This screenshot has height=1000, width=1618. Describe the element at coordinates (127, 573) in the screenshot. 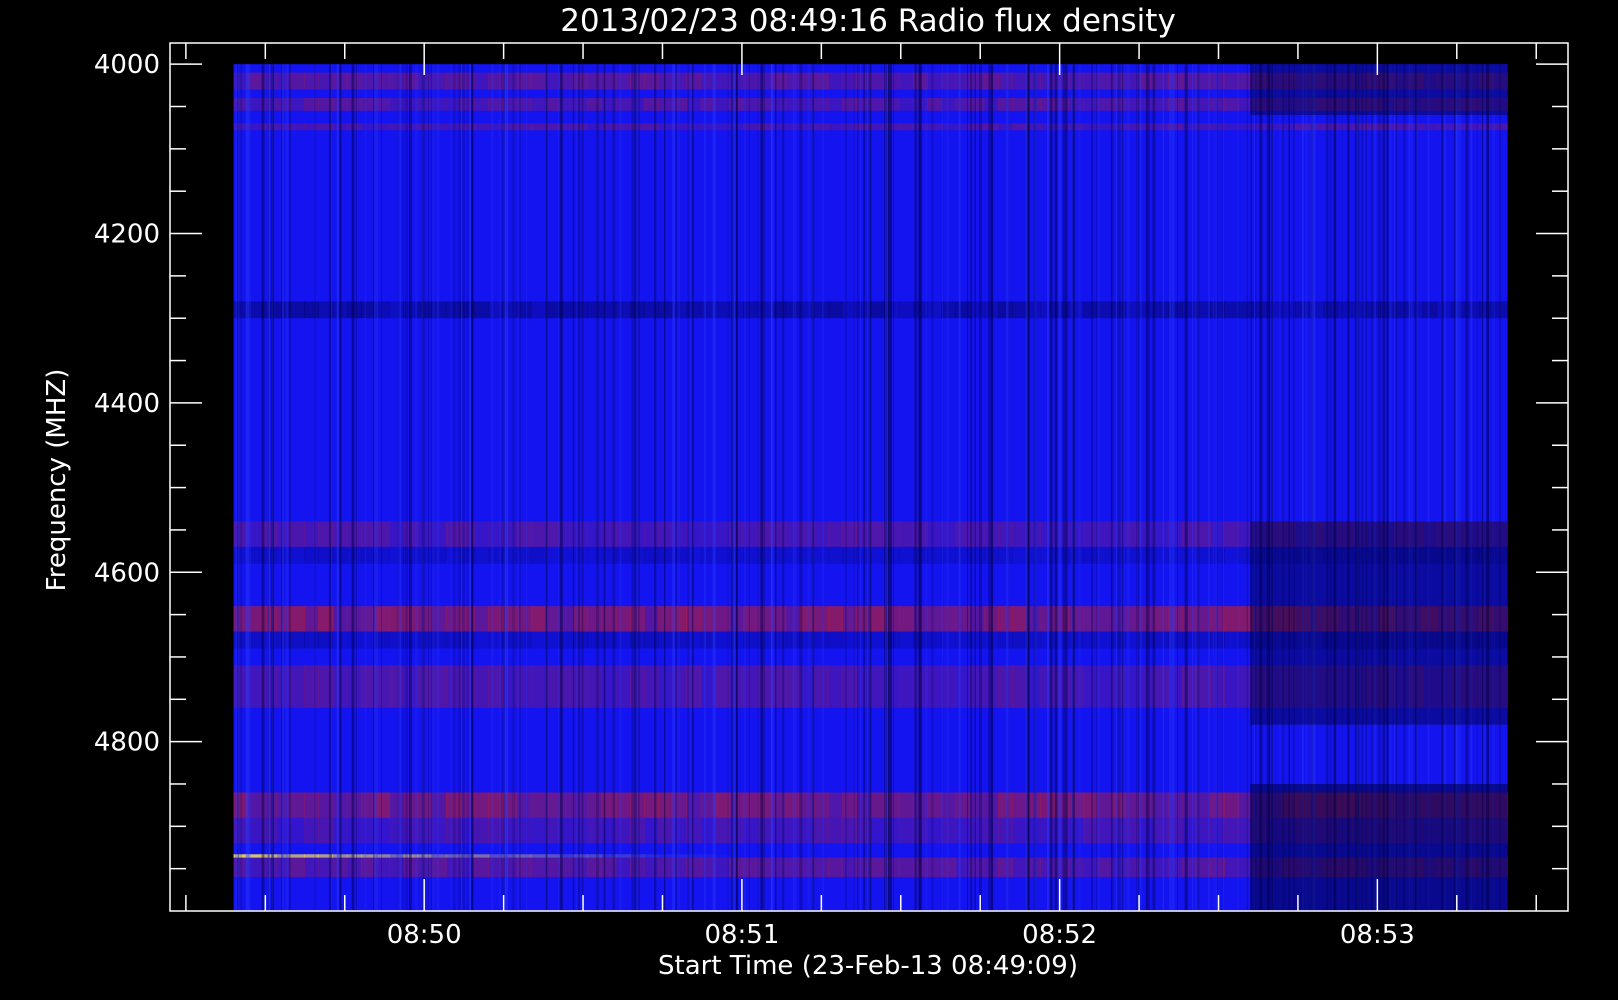

I see `y-tick-label: 4600` at that location.